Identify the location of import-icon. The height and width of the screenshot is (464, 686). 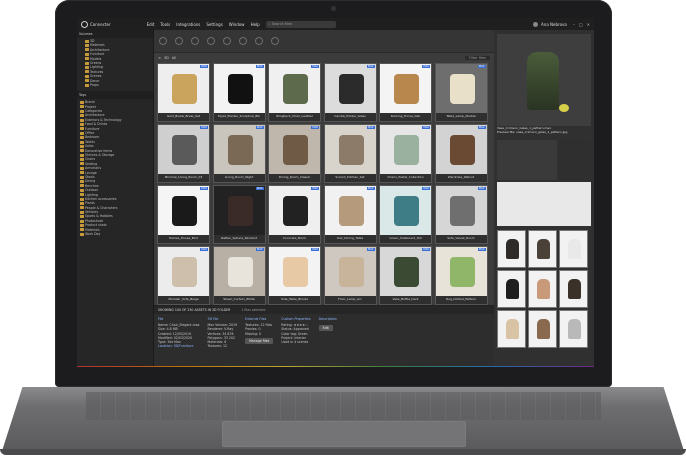
(163, 41).